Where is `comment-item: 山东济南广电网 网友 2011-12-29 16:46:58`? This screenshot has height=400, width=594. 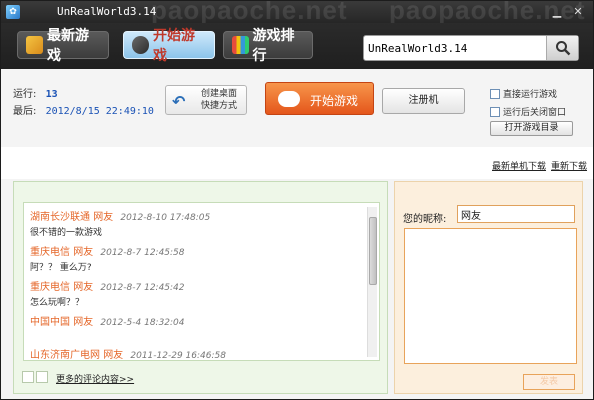
comment-item: 山东济南广电网 网友 2011-12-29 16:46:58 is located at coordinates (195, 353).